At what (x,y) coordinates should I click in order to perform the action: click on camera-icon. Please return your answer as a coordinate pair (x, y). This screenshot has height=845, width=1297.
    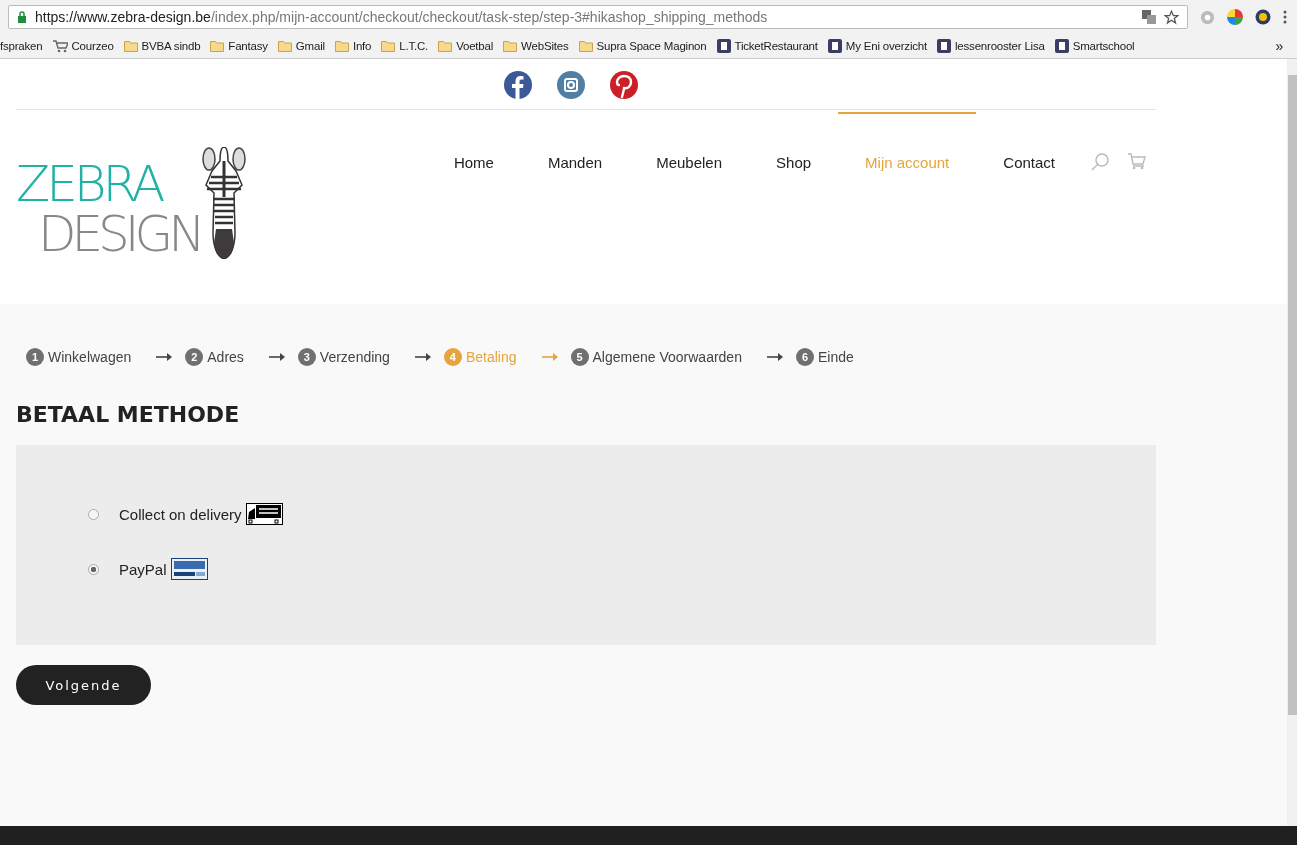
    Looking at the image, I should click on (571, 85).